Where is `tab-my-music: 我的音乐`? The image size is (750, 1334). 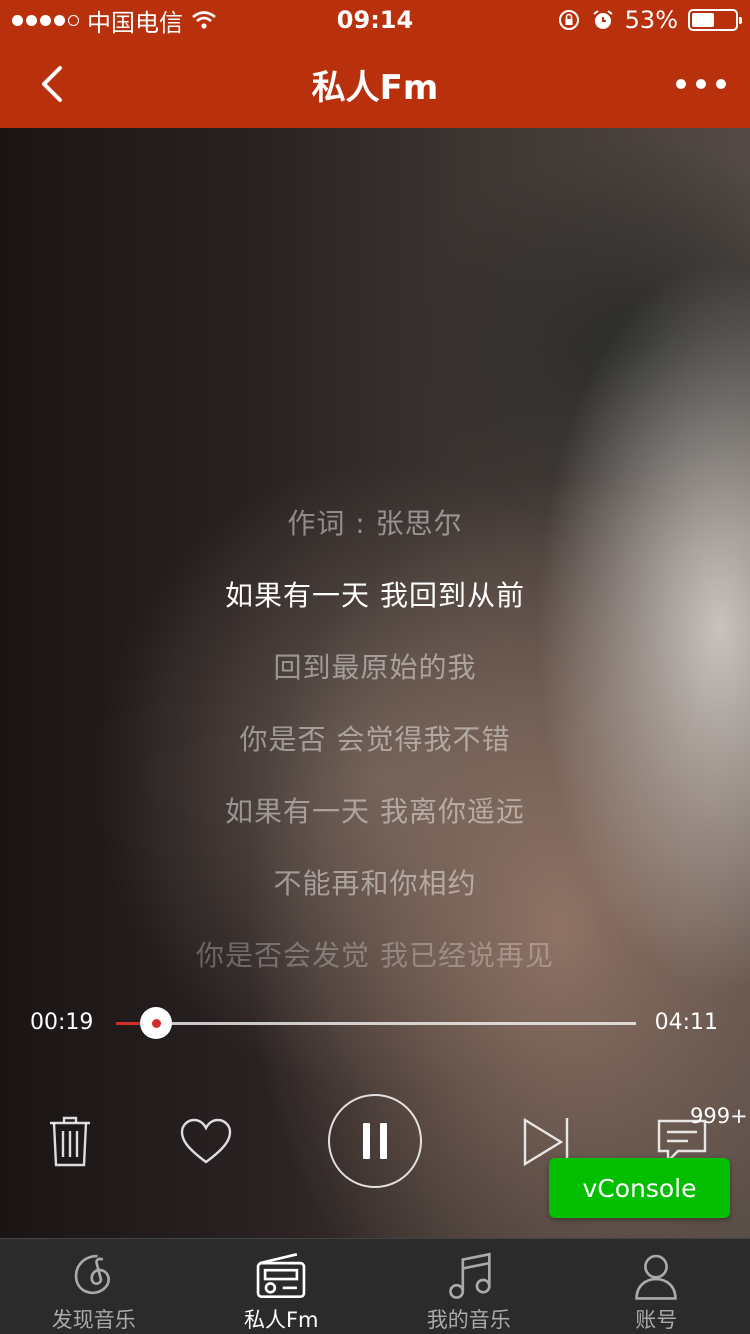
tab-my-music: 我的音乐 is located at coordinates (469, 1286).